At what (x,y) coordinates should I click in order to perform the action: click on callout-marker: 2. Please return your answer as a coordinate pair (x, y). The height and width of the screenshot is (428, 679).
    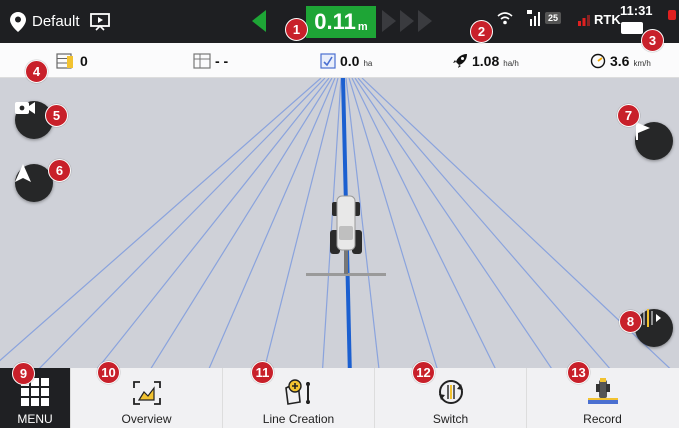
    Looking at the image, I should click on (481, 31).